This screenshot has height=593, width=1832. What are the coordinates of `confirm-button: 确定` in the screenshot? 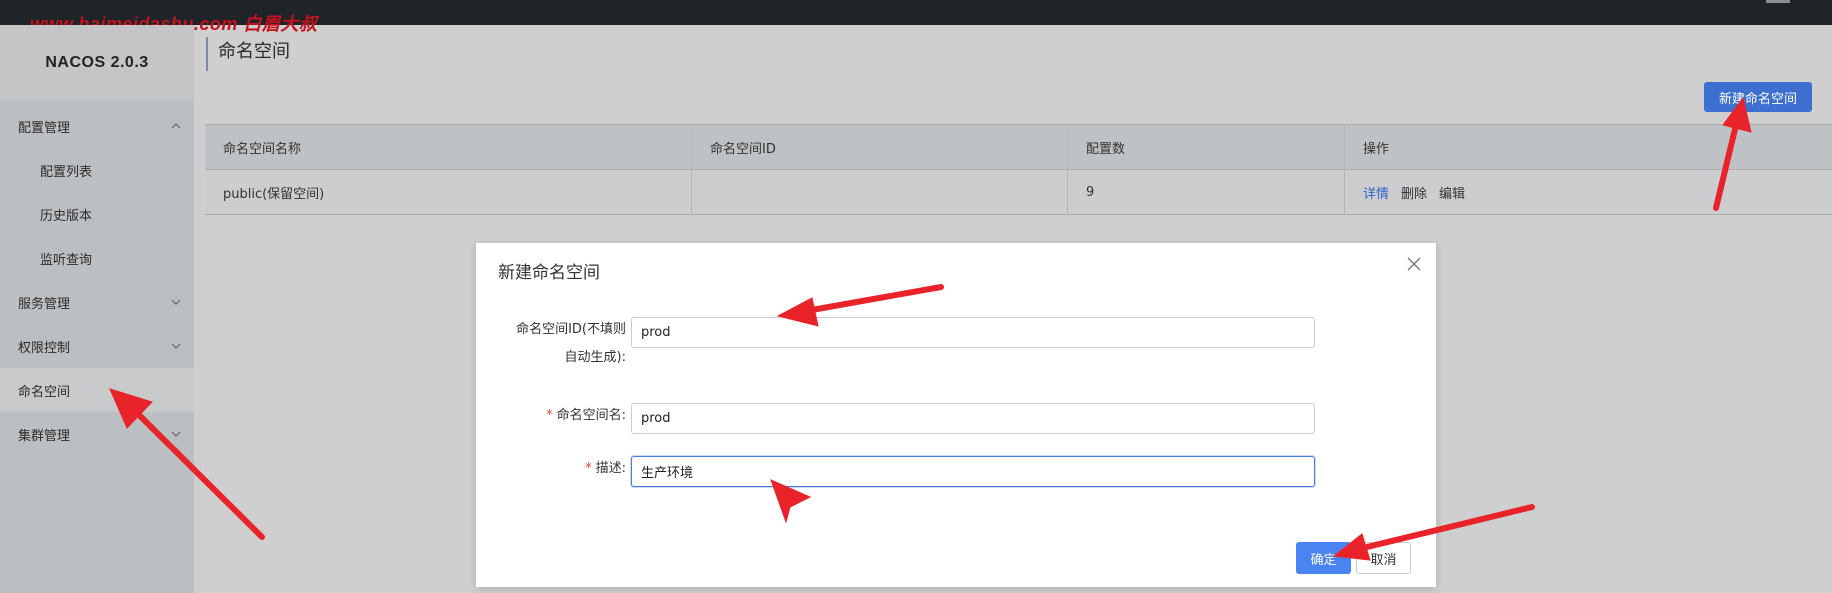 It's located at (1323, 558).